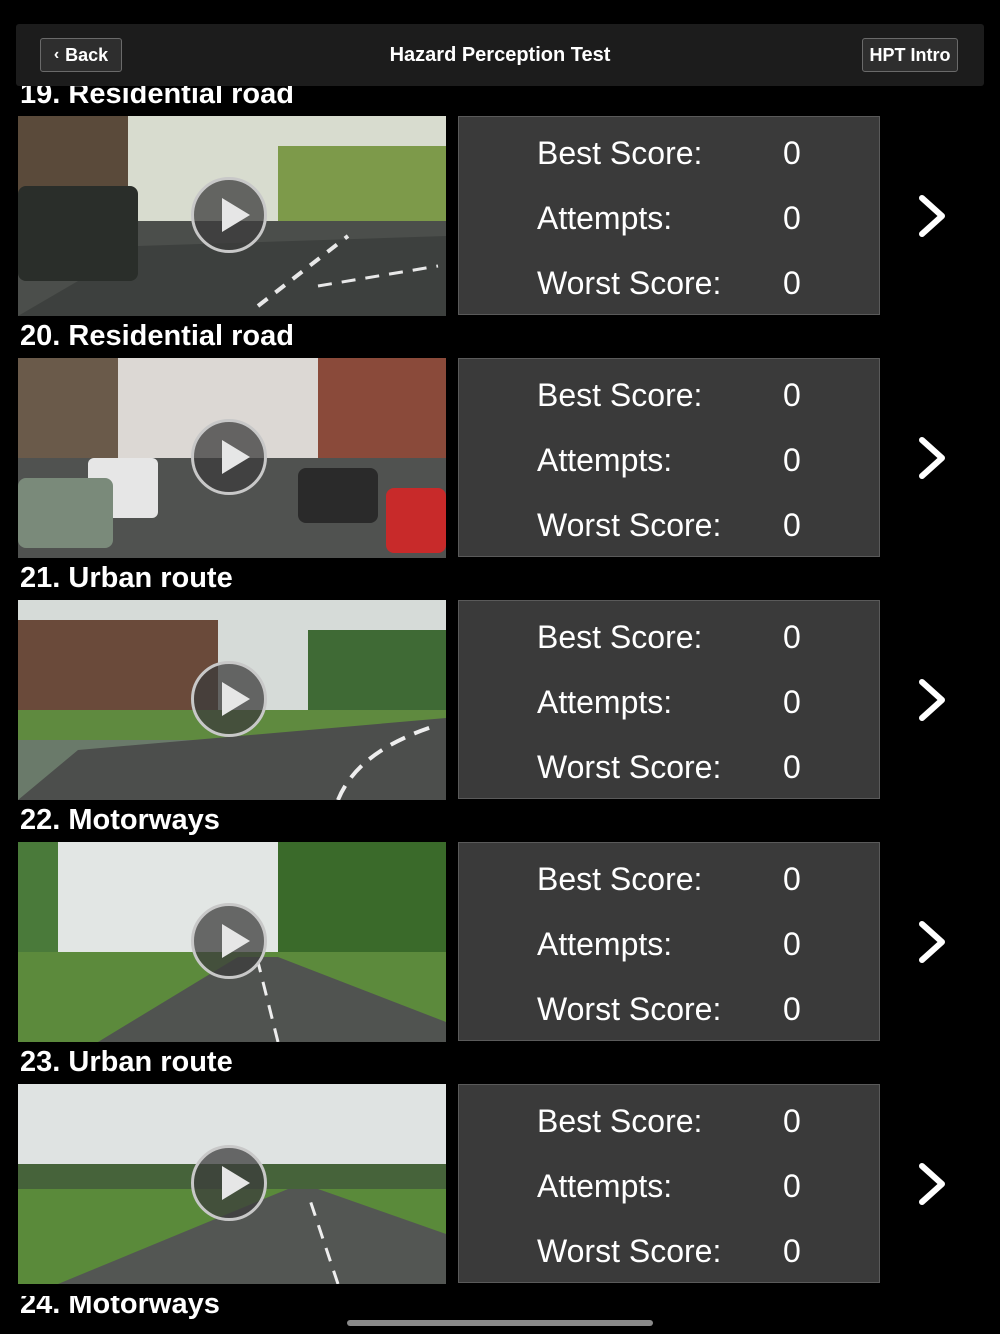  I want to click on back-button: ‹ Back, so click(81, 55).